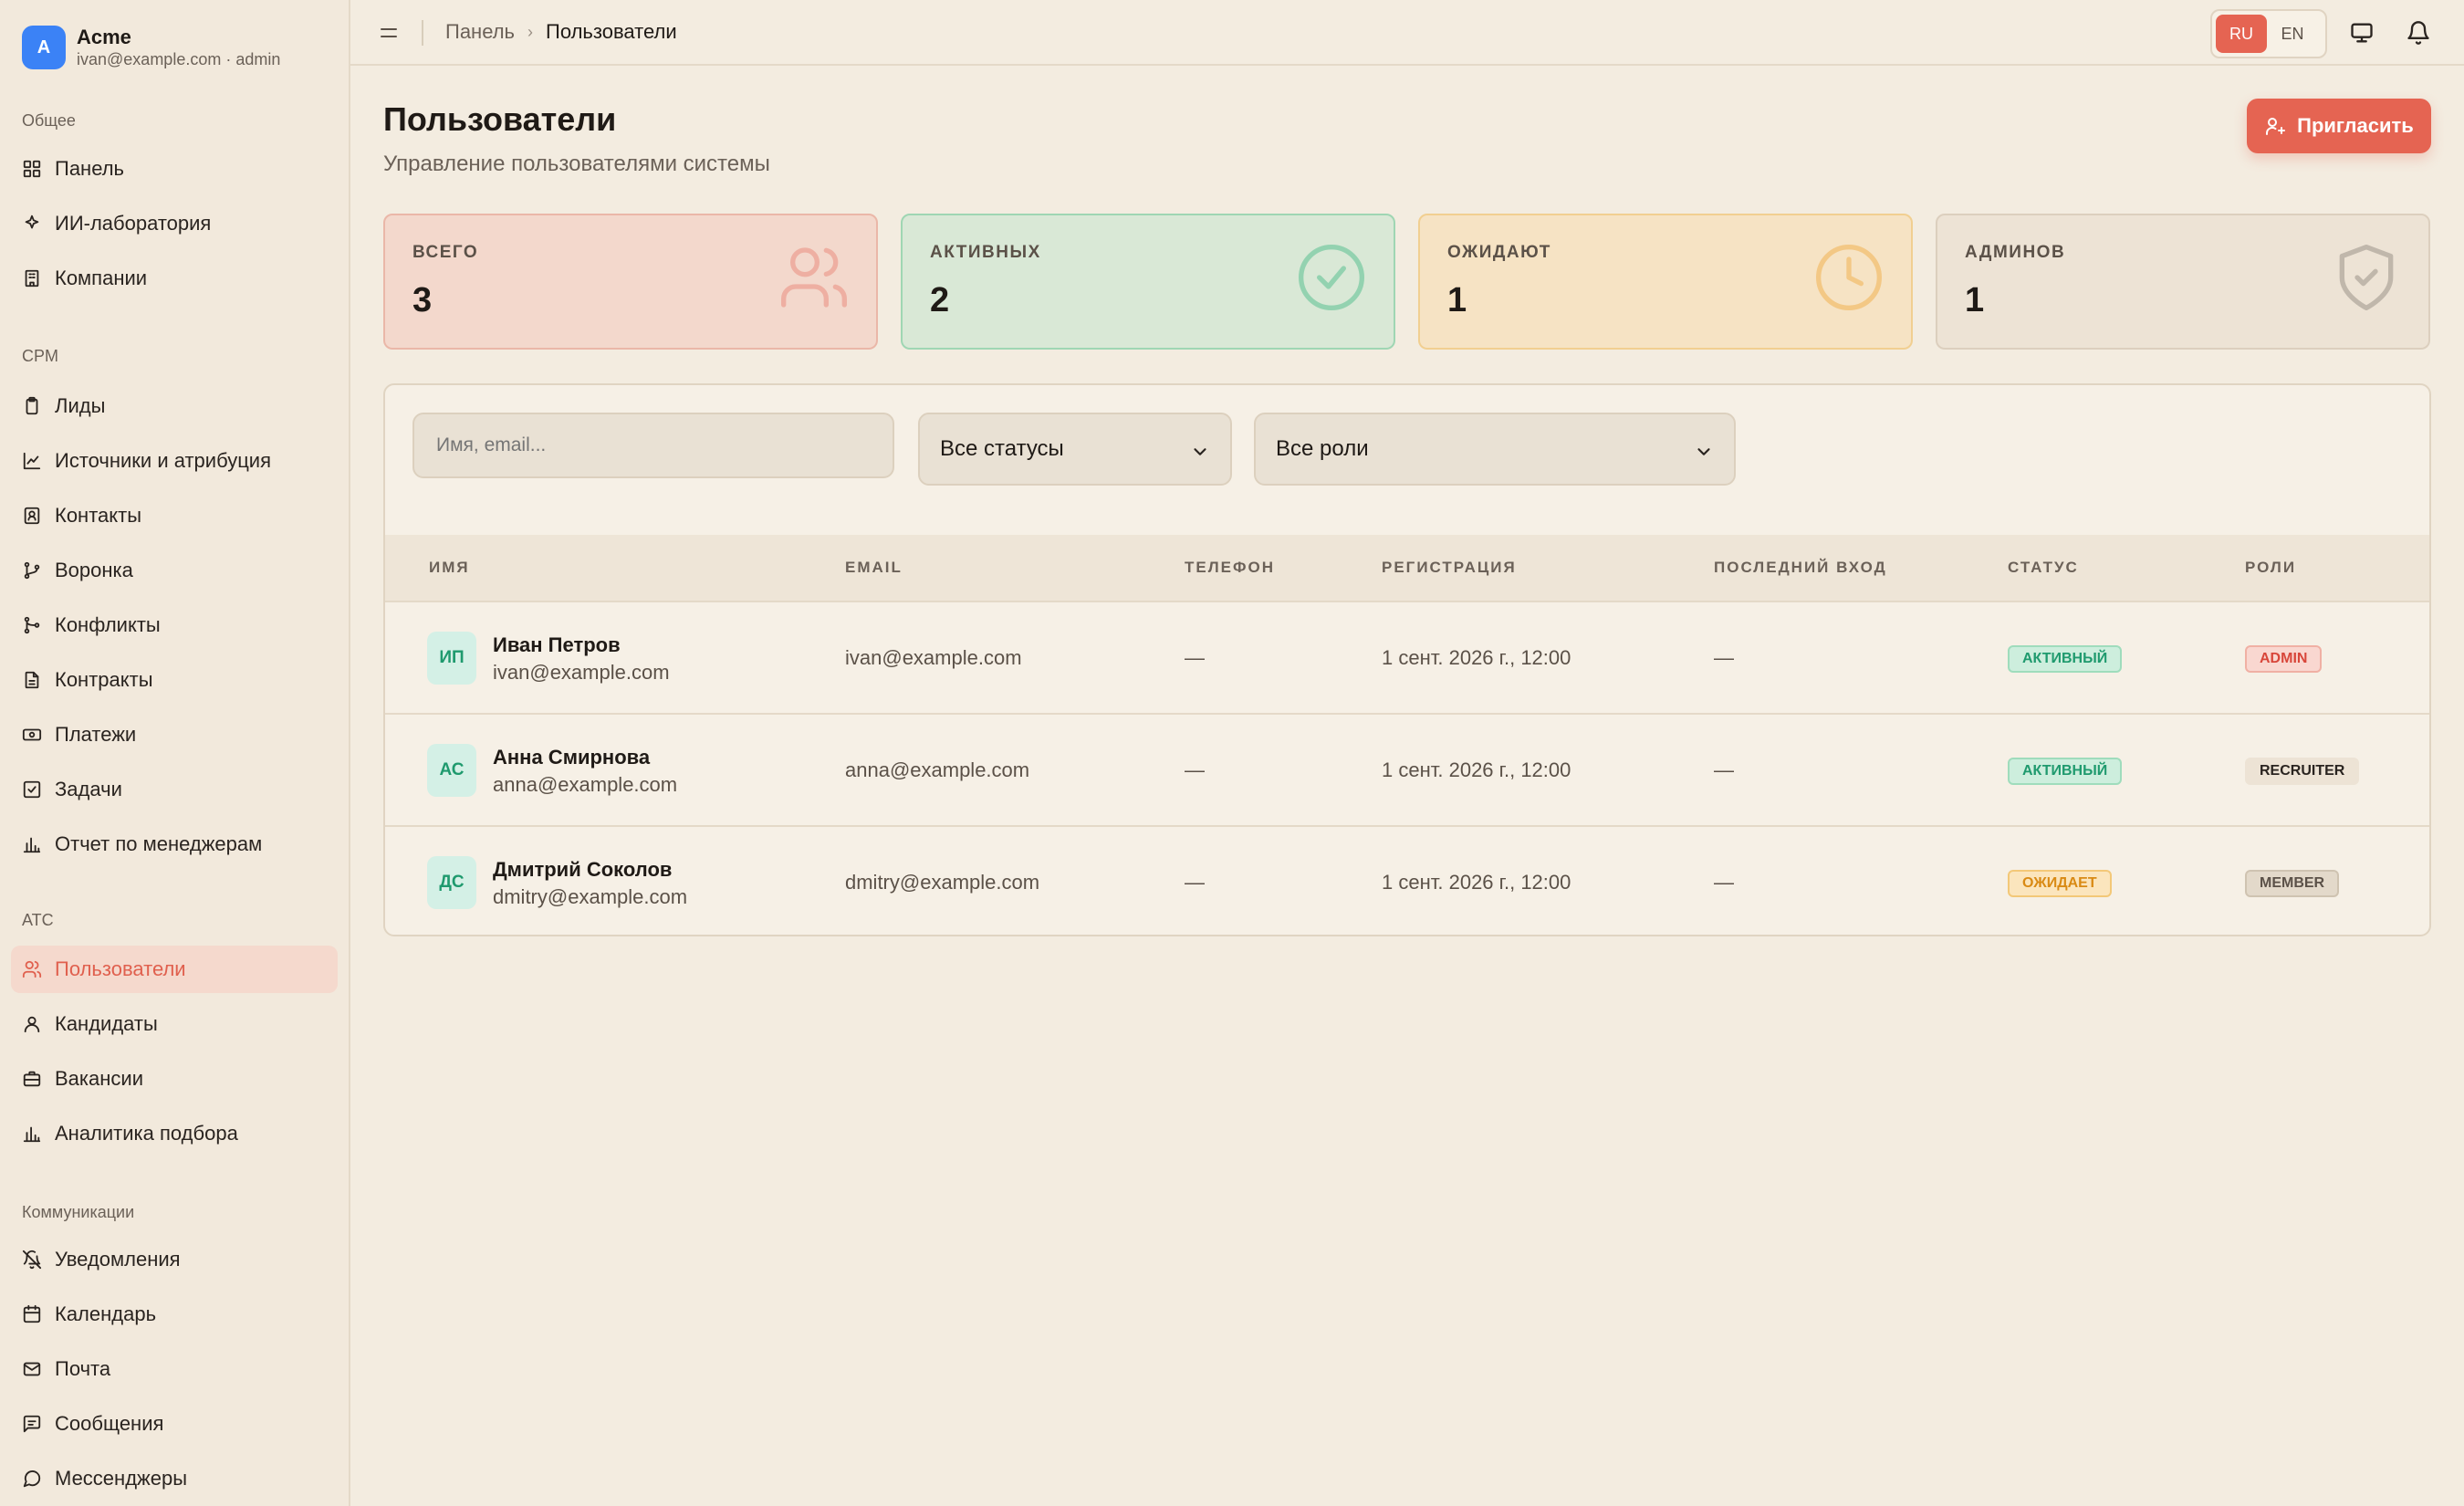 This screenshot has height=1506, width=2464. I want to click on chart-line-icon, so click(32, 461).